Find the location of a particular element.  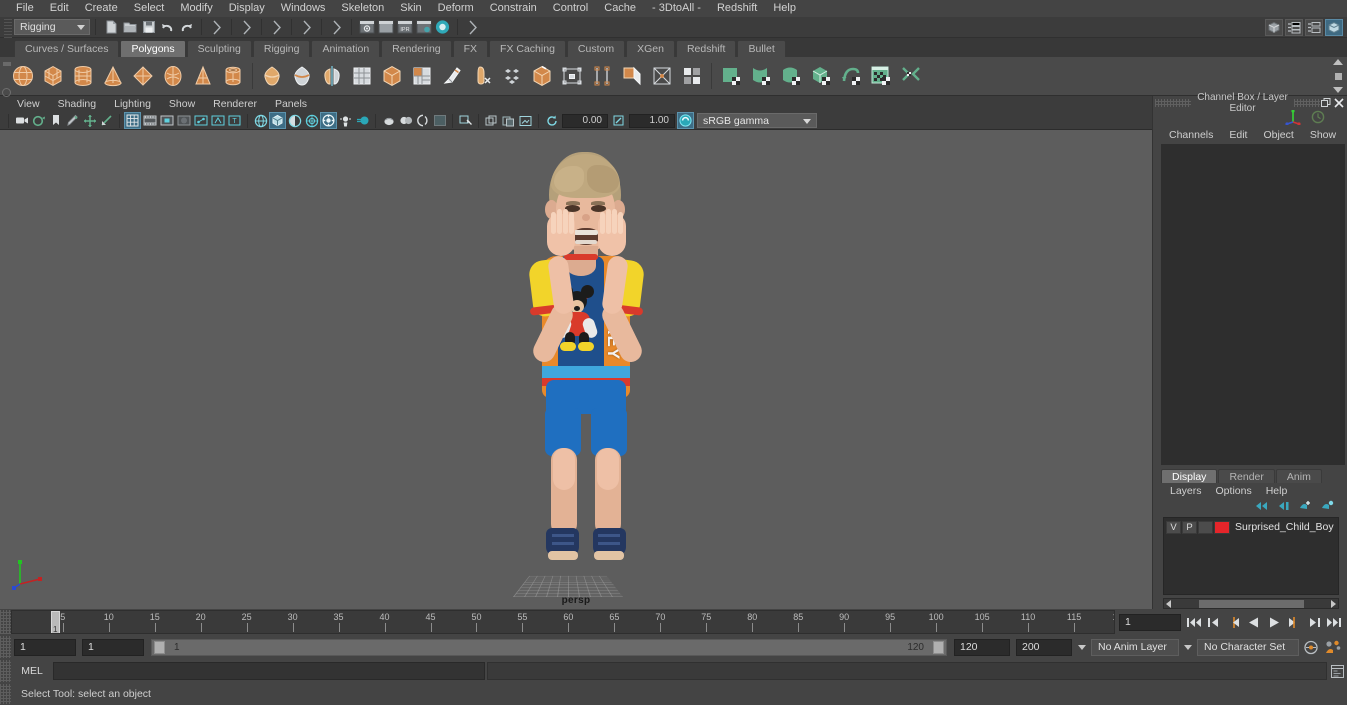

shelf-tab-polygons: Polygons is located at coordinates (153, 48).